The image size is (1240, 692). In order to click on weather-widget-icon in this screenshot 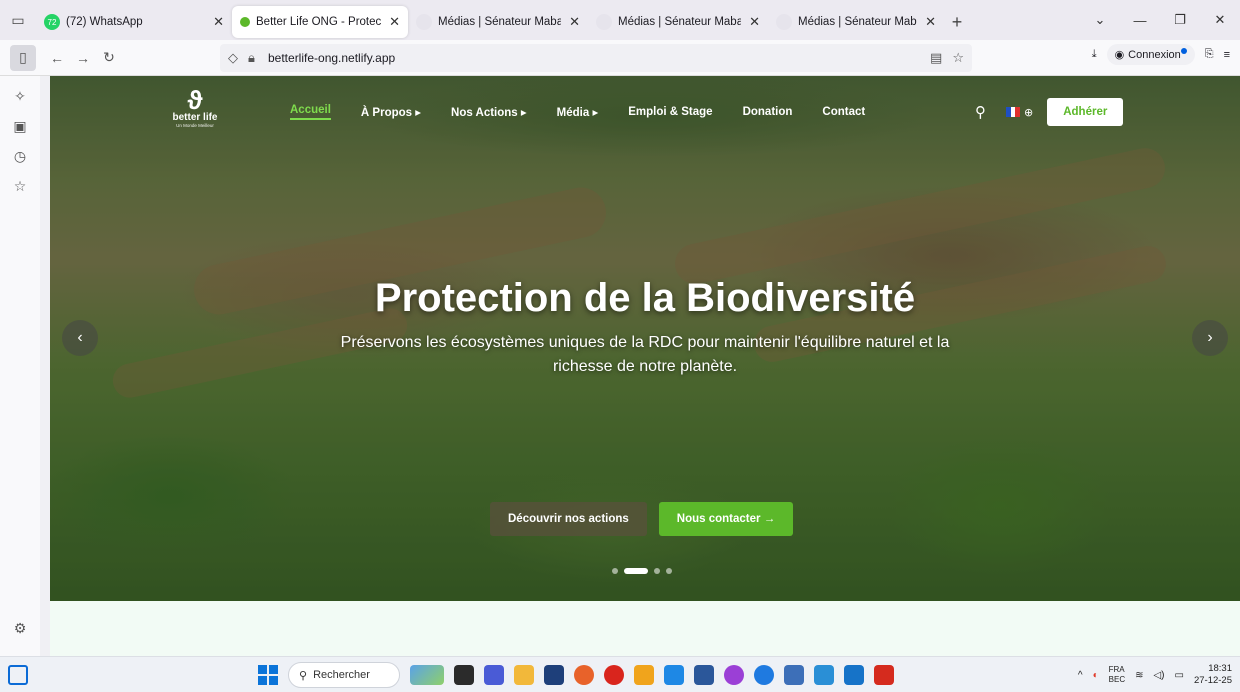, I will do `click(427, 675)`.